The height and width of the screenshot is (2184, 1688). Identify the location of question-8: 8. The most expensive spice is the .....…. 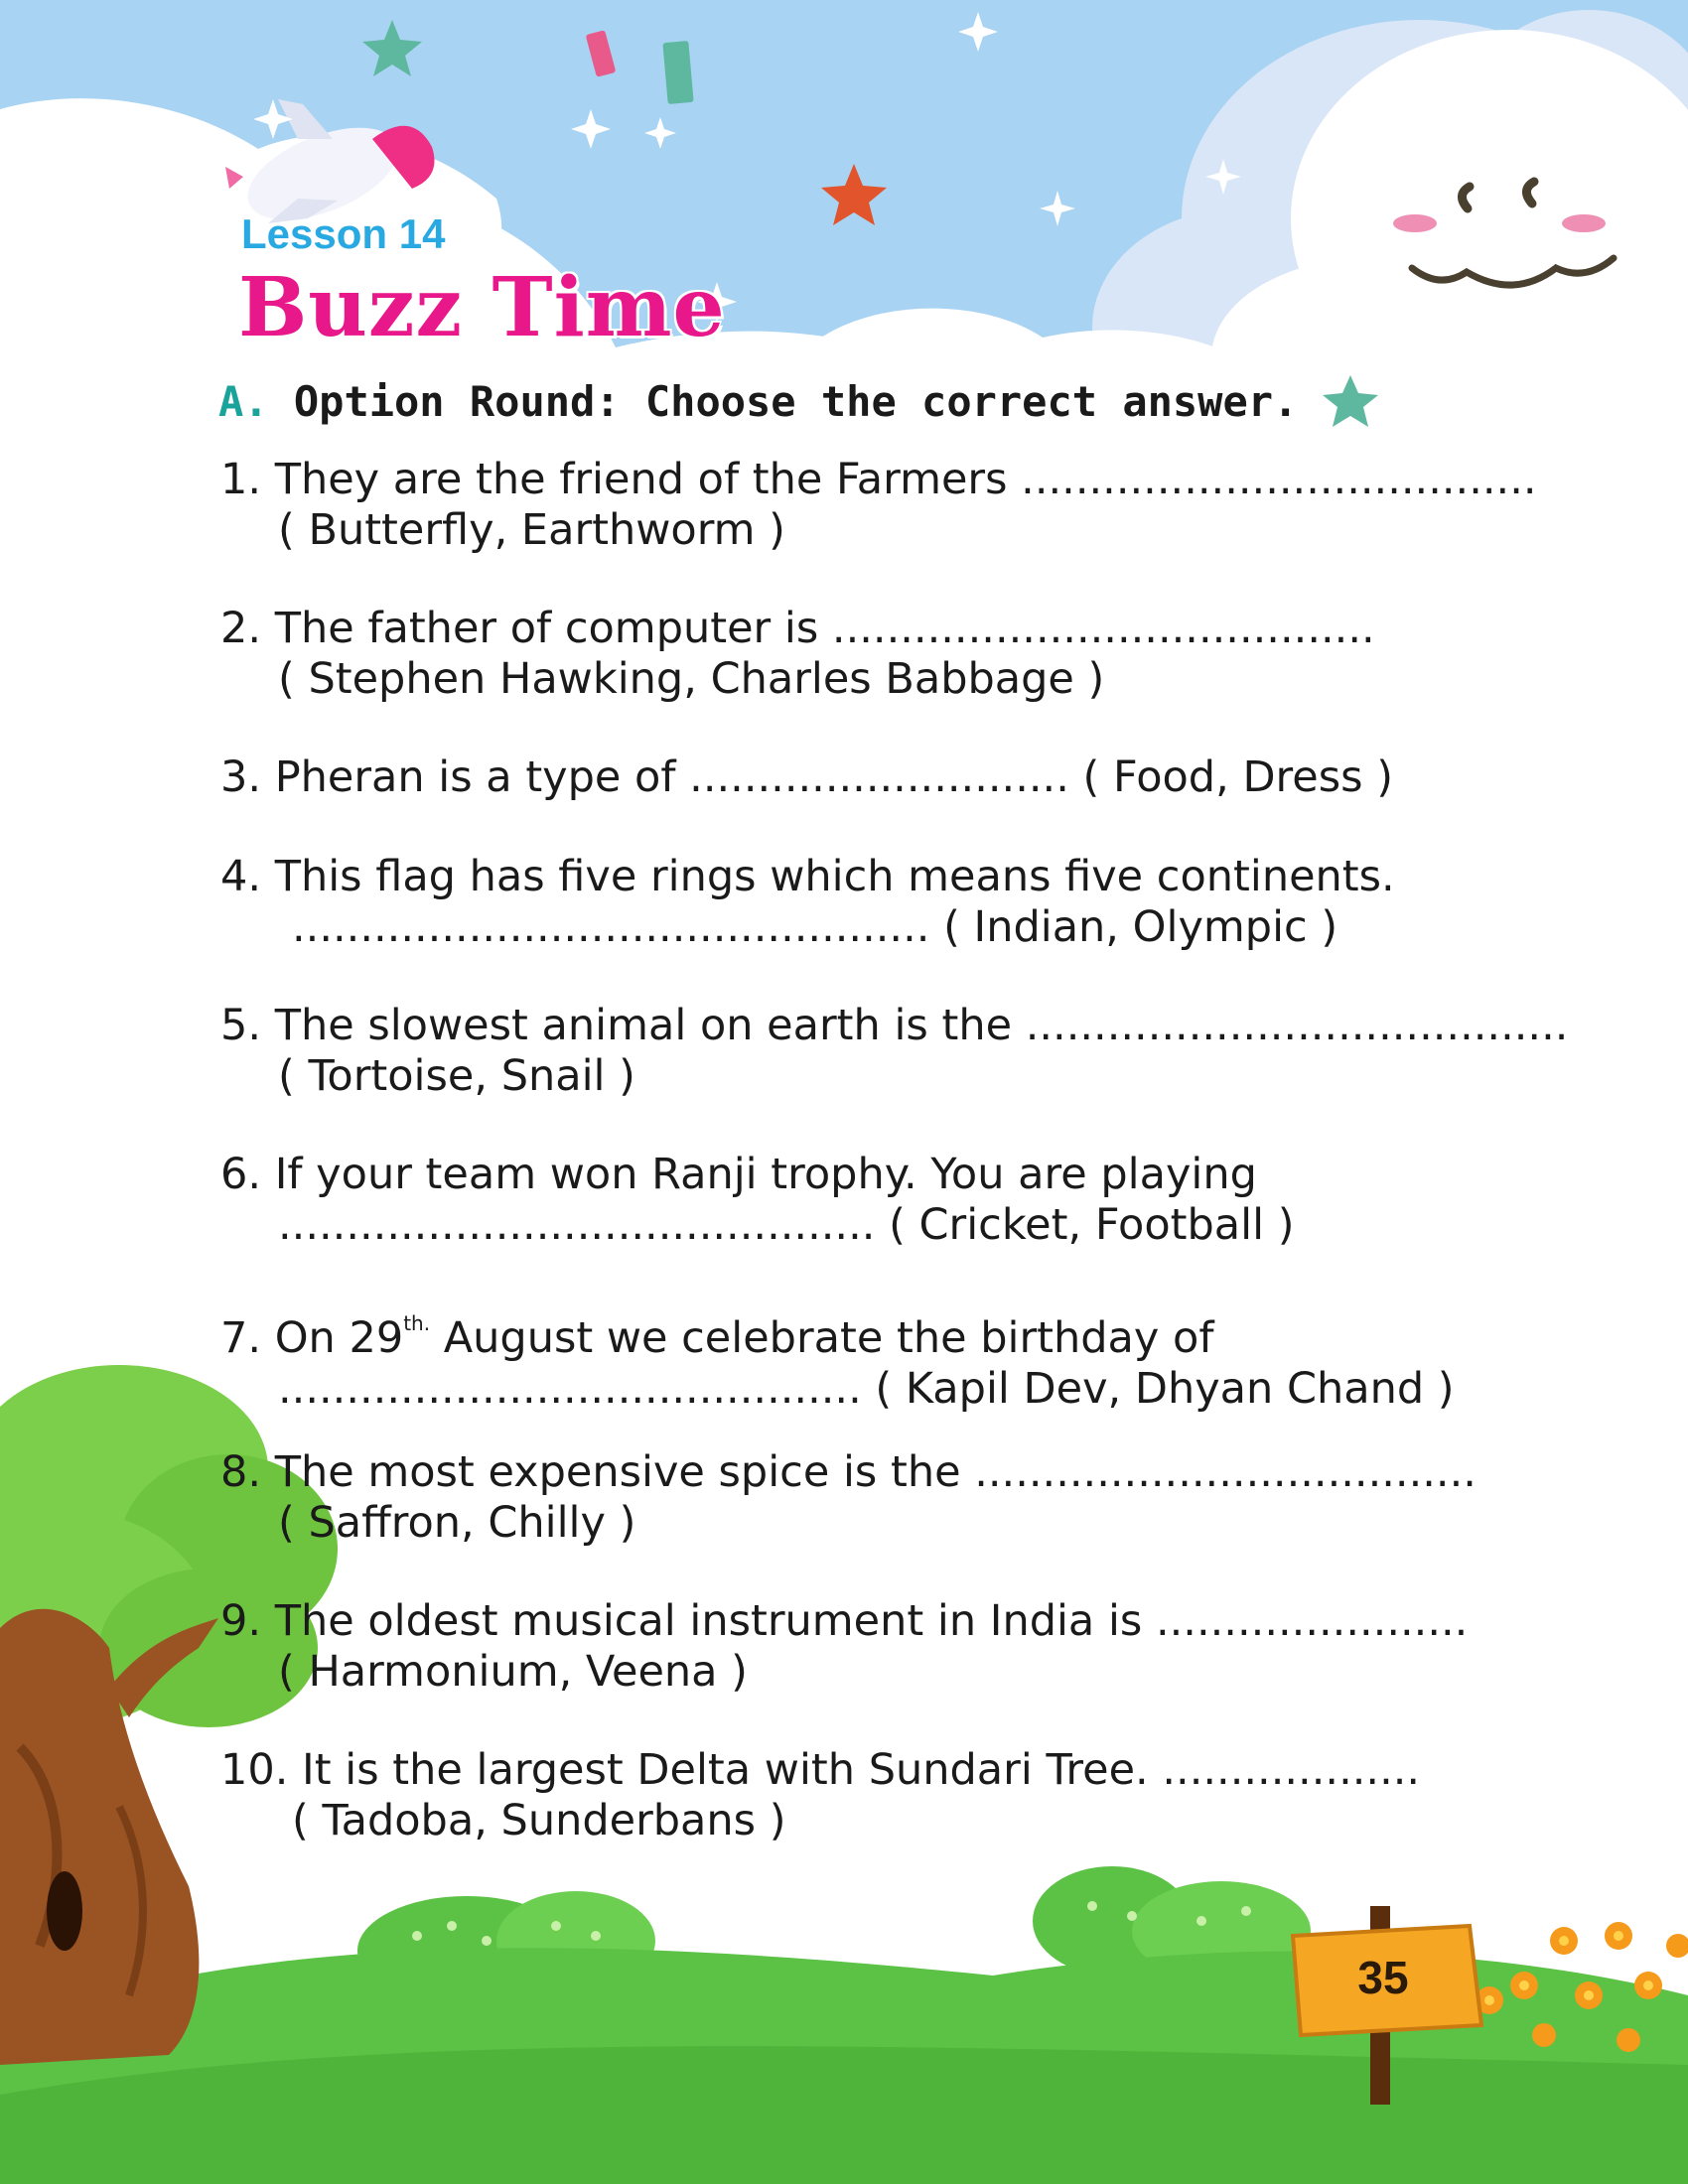
(848, 1498).